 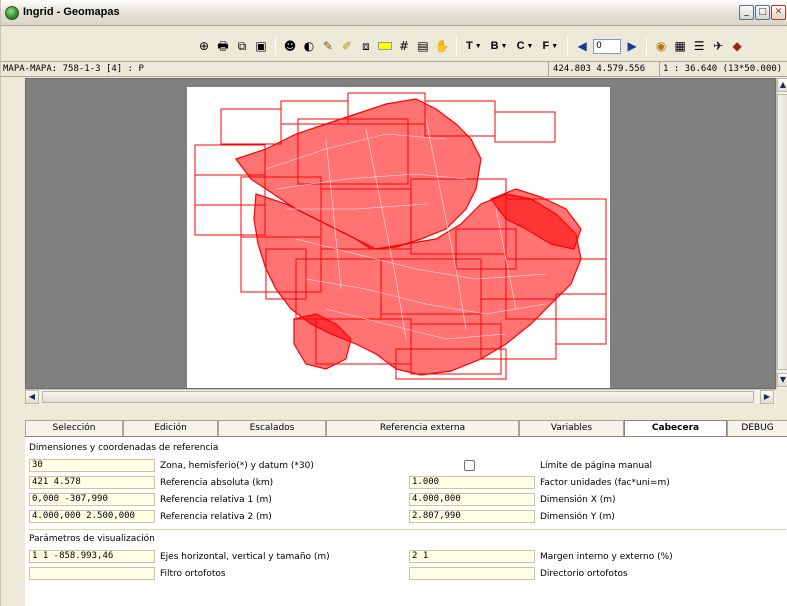 What do you see at coordinates (472, 516) in the screenshot?
I see `dimension-y-field: 2.807,990` at bounding box center [472, 516].